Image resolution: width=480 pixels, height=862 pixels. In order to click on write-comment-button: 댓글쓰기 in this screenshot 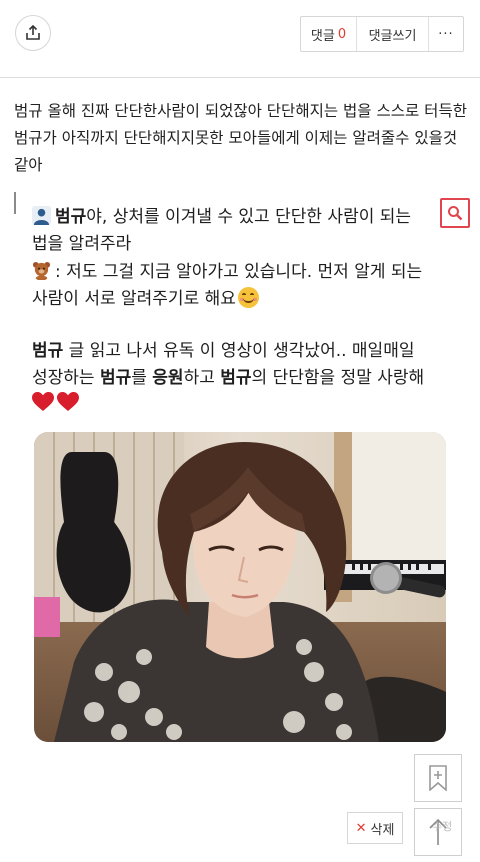, I will do `click(393, 34)`.